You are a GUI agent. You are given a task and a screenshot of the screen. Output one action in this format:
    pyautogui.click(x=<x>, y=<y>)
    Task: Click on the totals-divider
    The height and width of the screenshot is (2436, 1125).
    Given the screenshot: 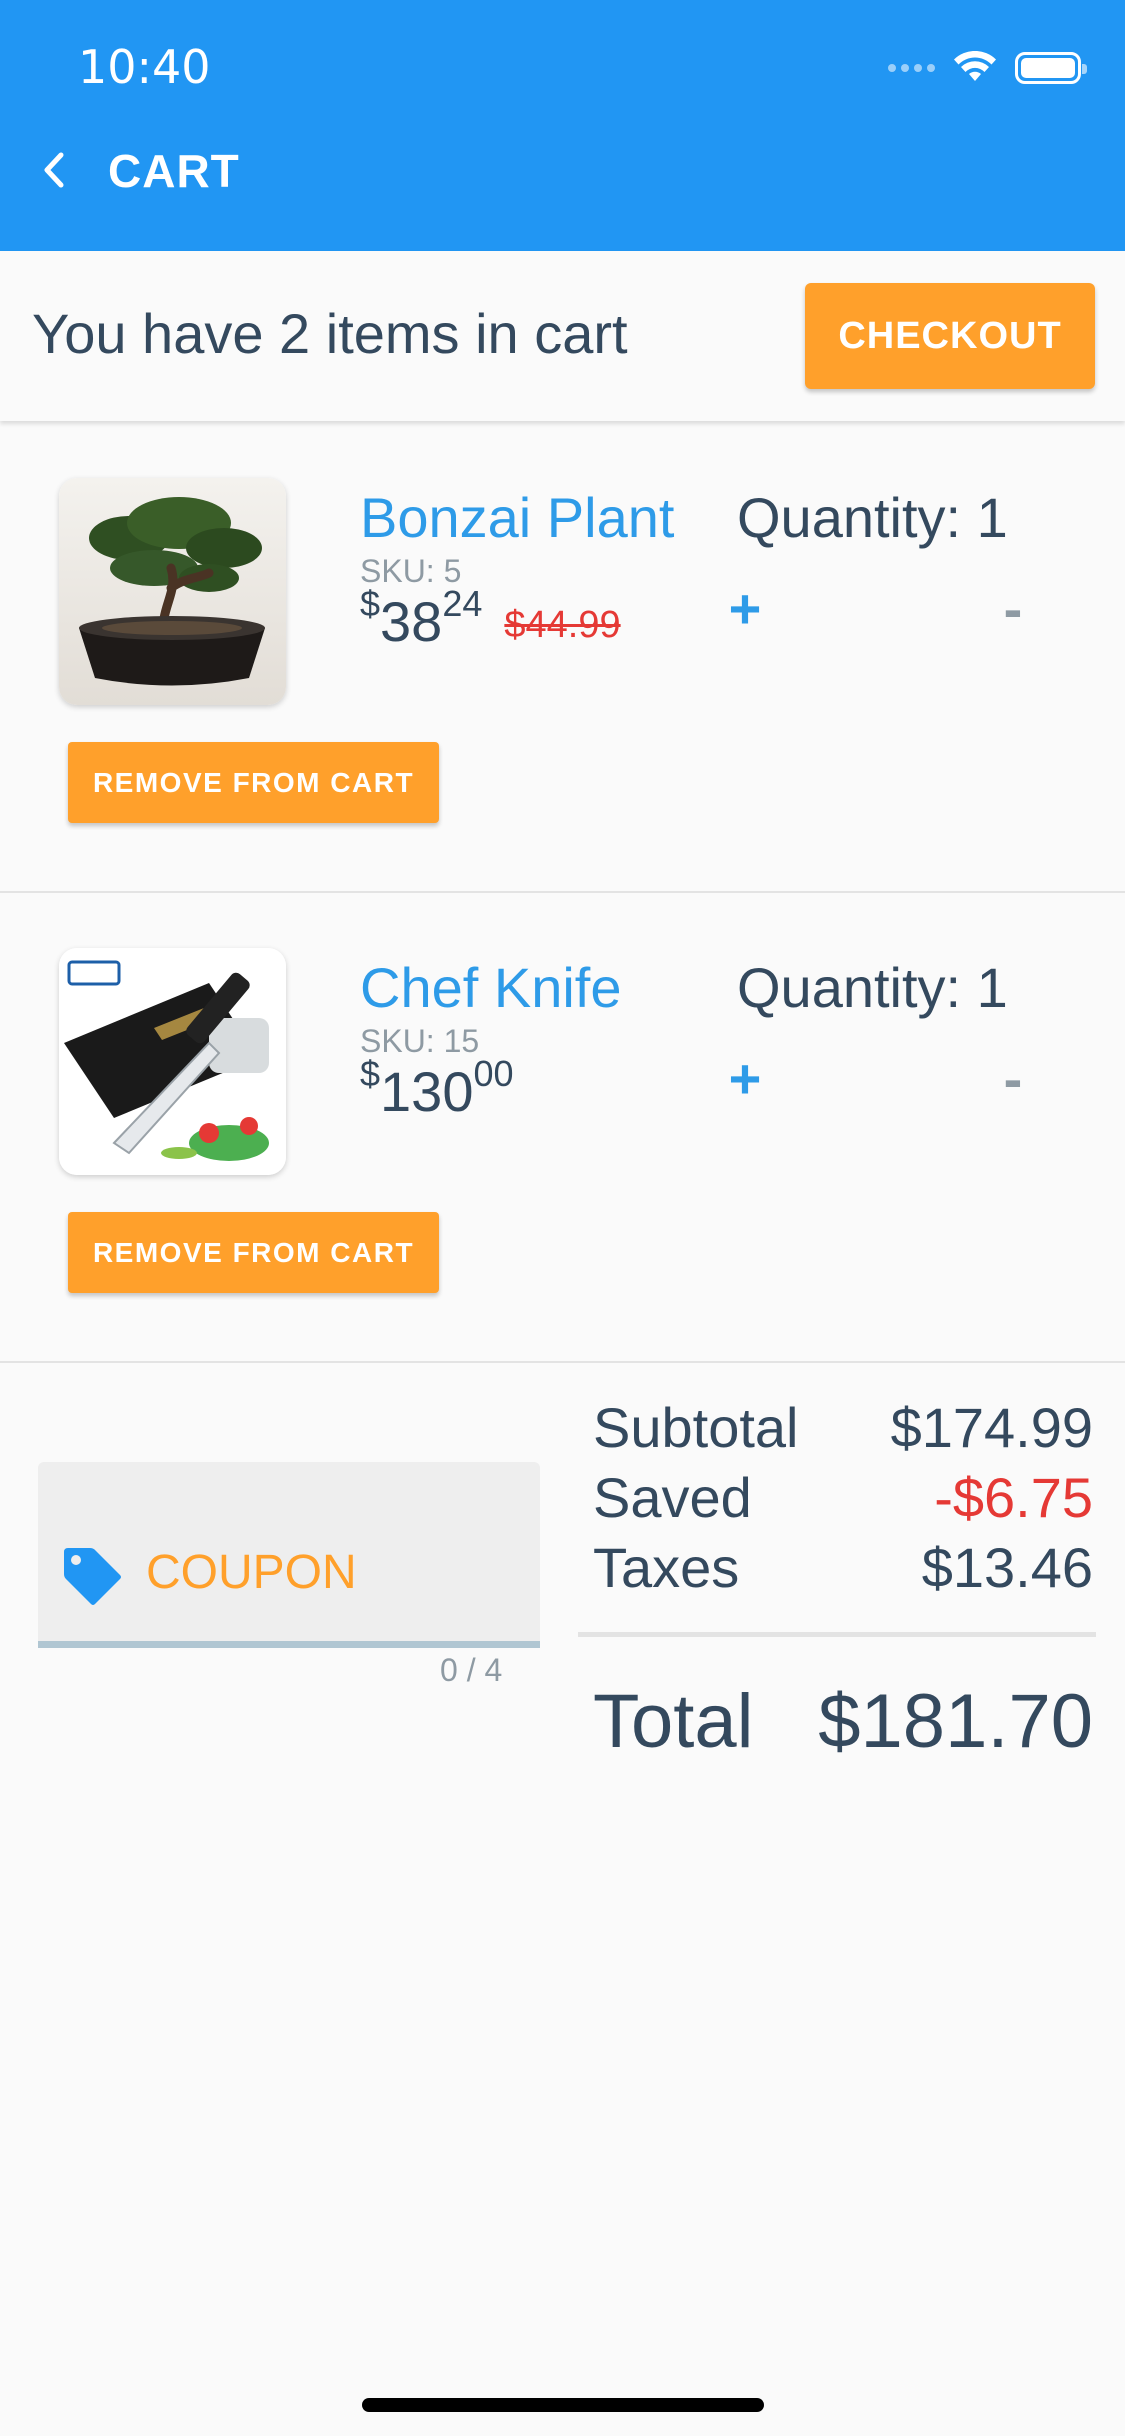 What is the action you would take?
    pyautogui.click(x=837, y=1634)
    